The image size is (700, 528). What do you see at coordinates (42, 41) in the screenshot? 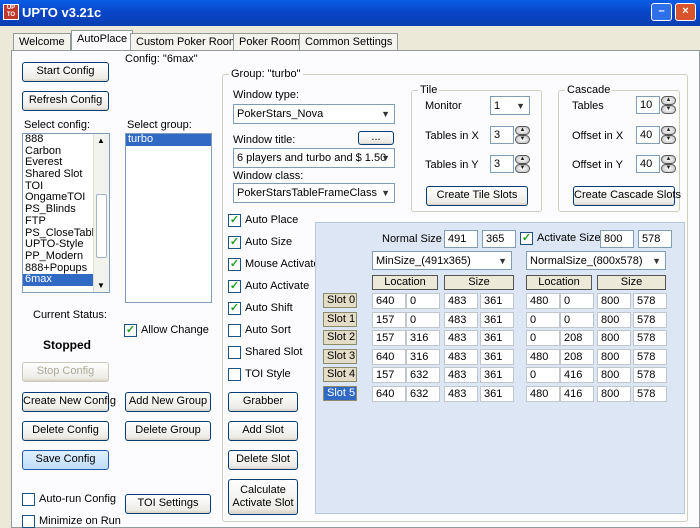
I see `tab-welcome: Welcome` at bounding box center [42, 41].